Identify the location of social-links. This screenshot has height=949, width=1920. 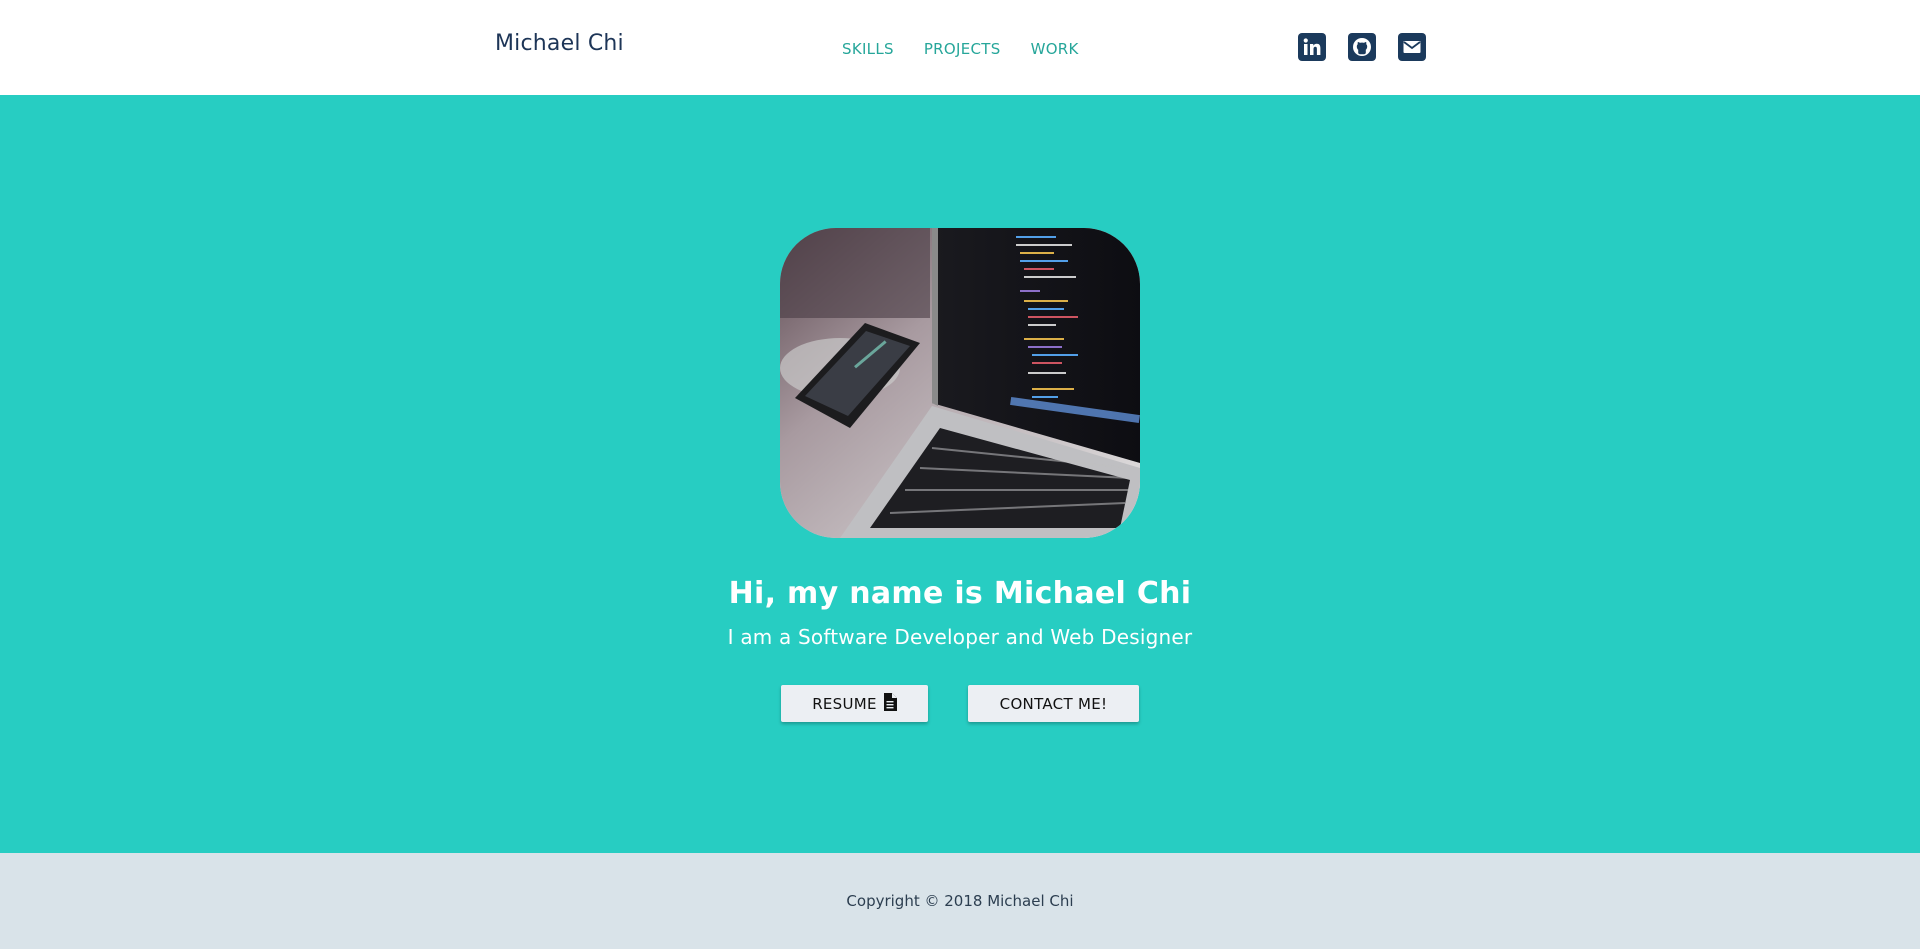
(1362, 47).